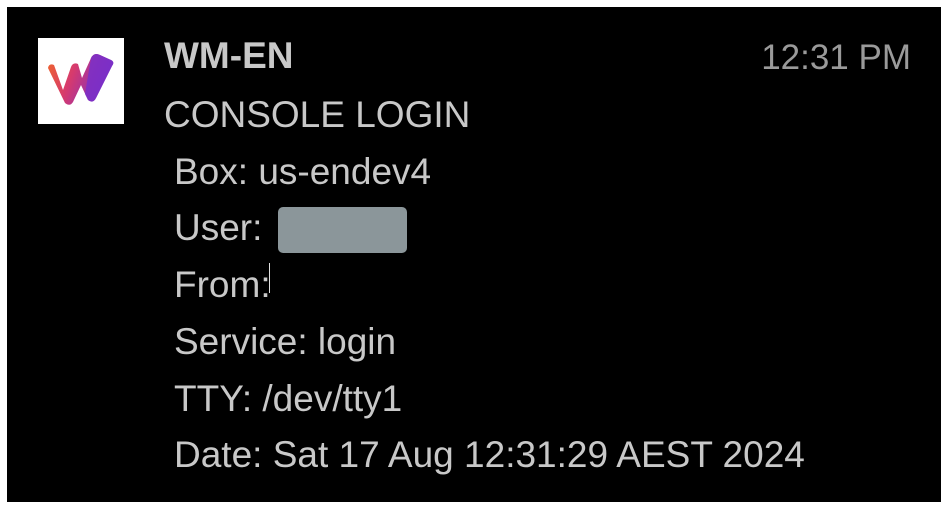  I want to click on user-line: User:, so click(218, 227).